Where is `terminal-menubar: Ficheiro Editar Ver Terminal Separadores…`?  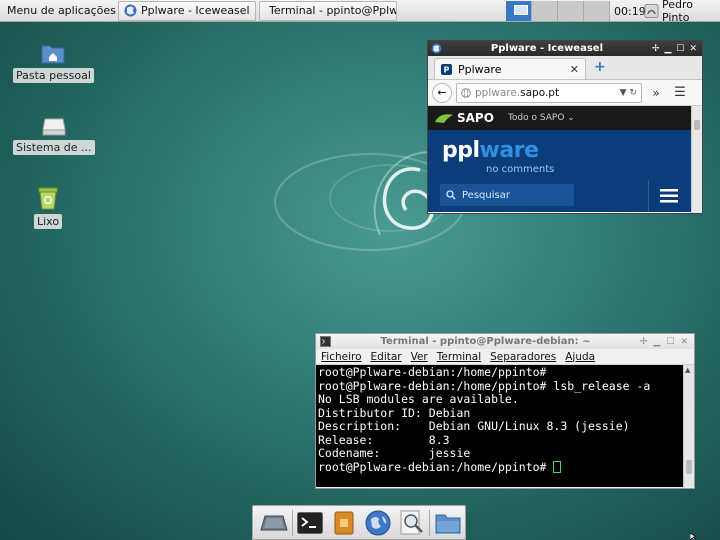
terminal-menubar: Ficheiro Editar Ver Terminal Separadores… is located at coordinates (505, 357).